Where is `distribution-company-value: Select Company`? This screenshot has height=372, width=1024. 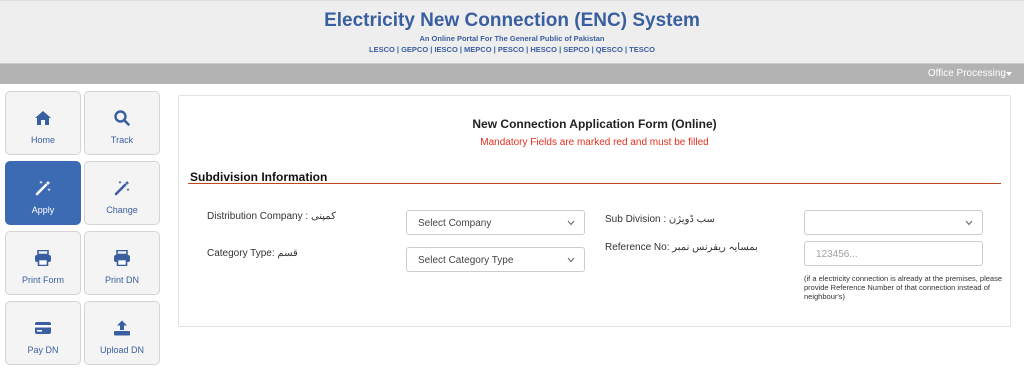 distribution-company-value: Select Company is located at coordinates (455, 223).